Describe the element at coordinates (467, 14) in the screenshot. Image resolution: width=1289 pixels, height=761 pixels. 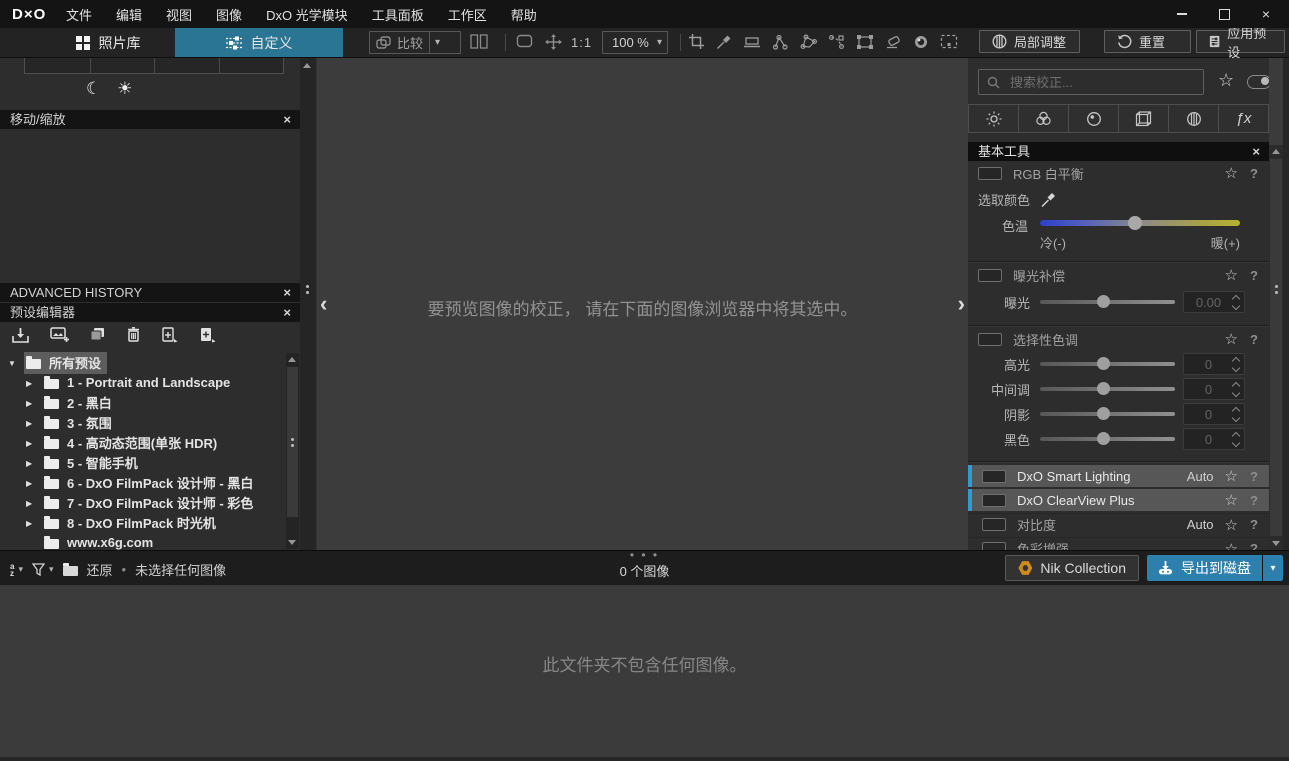
I see `menu-item-6: 工作区` at that location.